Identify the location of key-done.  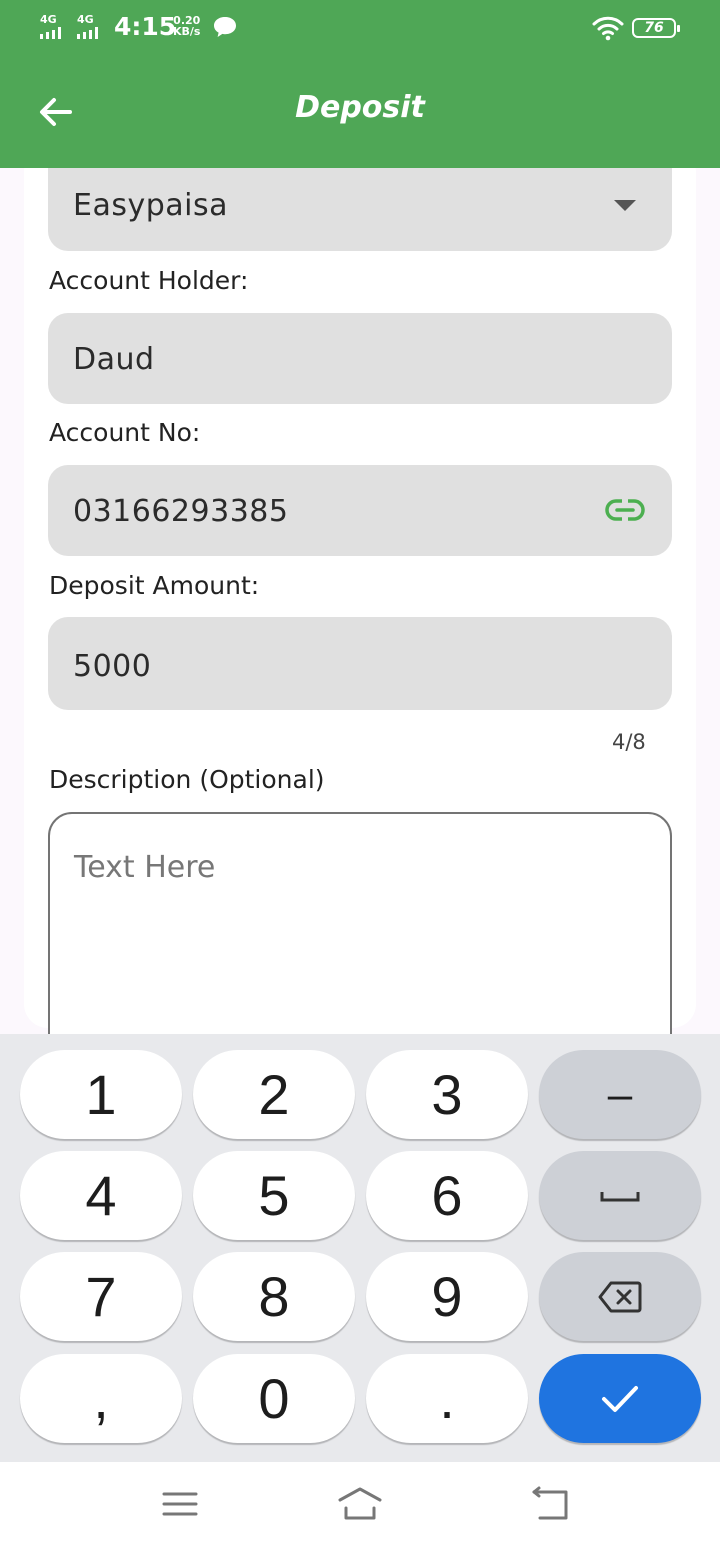
(620, 1398).